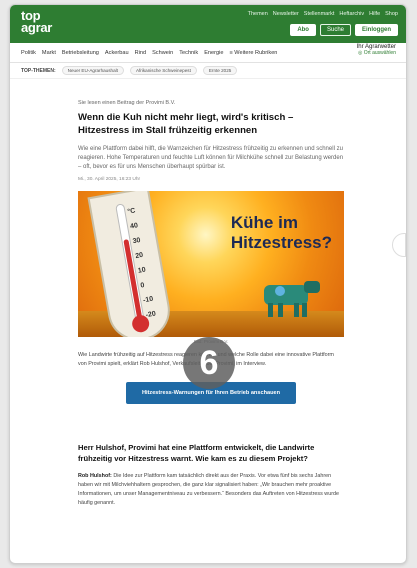  Describe the element at coordinates (95, 476) in the screenshot. I see `answer-speaker: Rob Hulshof:` at that location.